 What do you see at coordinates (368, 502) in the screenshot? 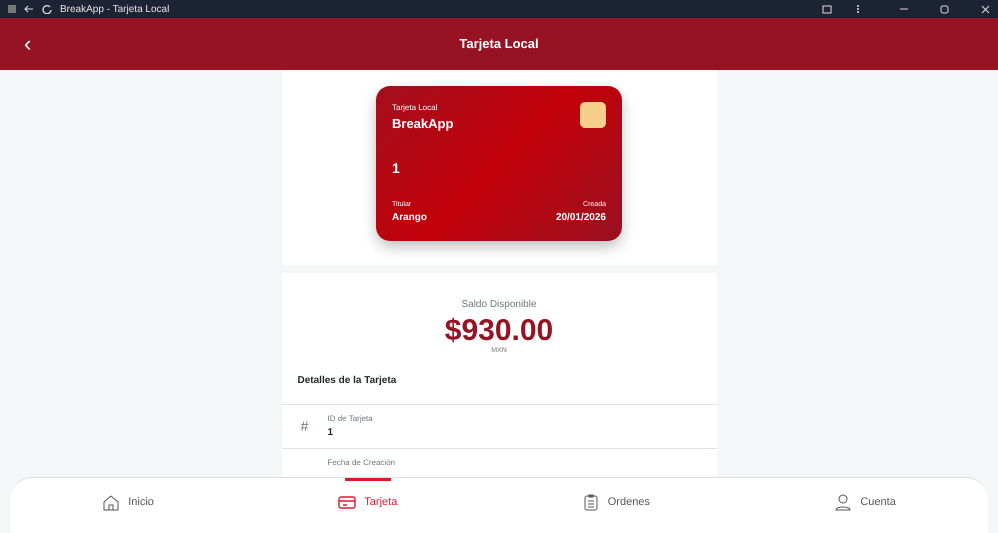
I see `nav-tab: Tarjeta` at bounding box center [368, 502].